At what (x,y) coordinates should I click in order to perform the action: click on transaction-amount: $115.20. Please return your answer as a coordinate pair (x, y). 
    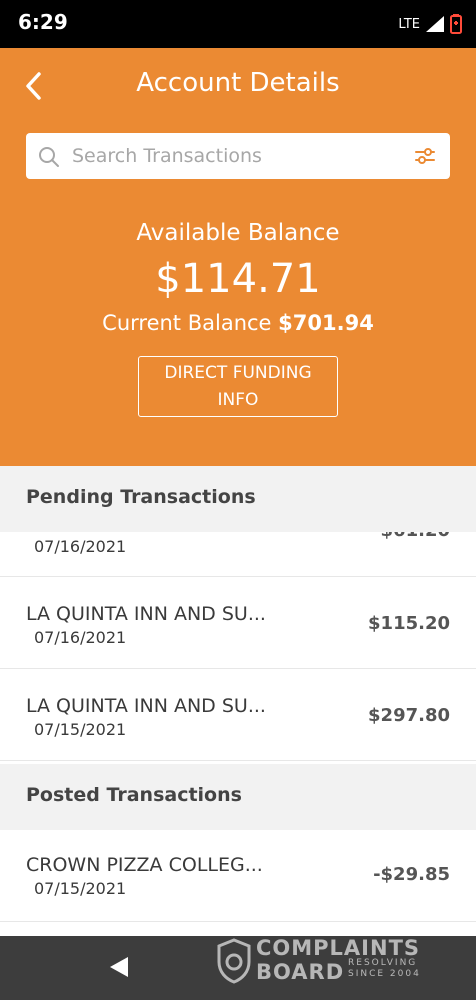
    Looking at the image, I should click on (409, 623).